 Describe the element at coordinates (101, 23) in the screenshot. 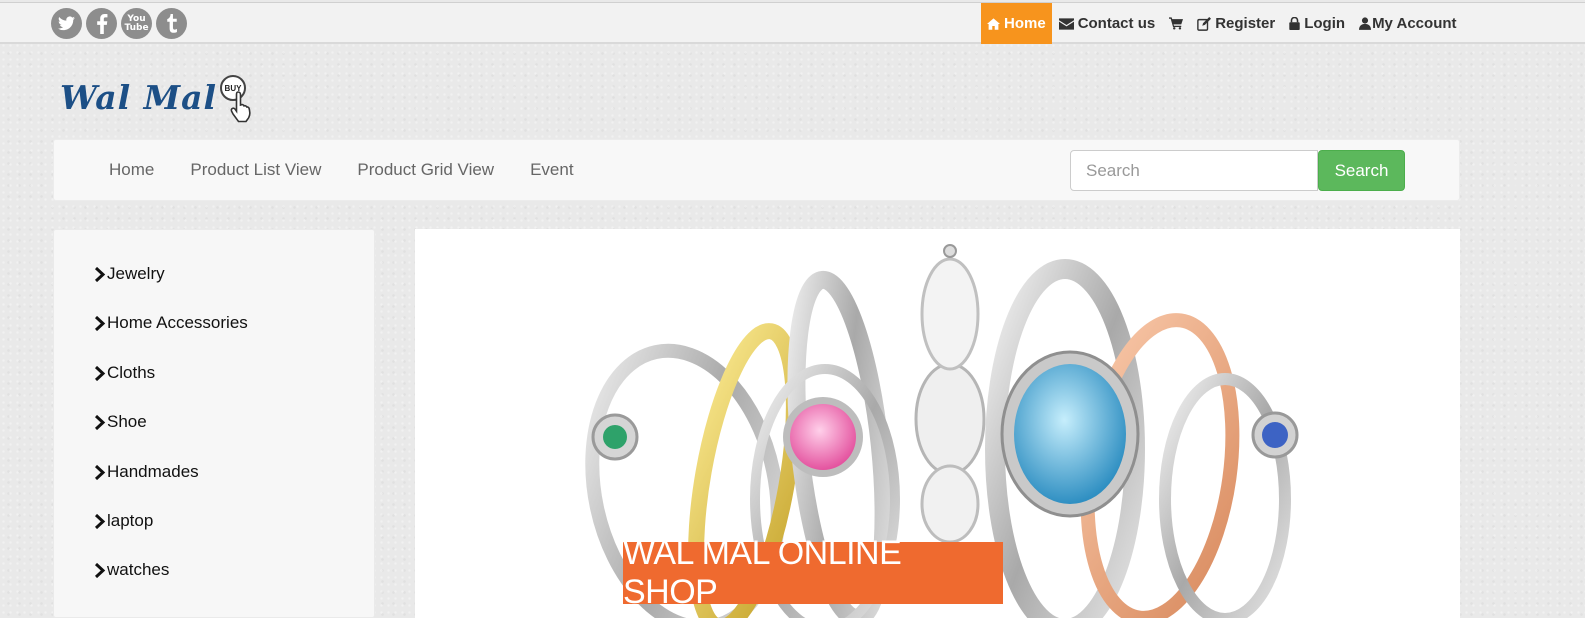

I see `facebook-icon` at that location.